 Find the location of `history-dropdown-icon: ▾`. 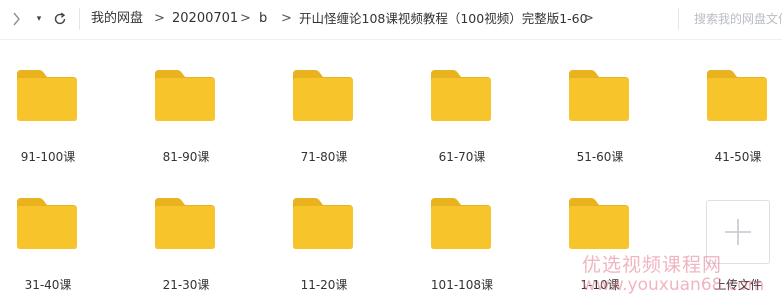

history-dropdown-icon: ▾ is located at coordinates (39, 19).